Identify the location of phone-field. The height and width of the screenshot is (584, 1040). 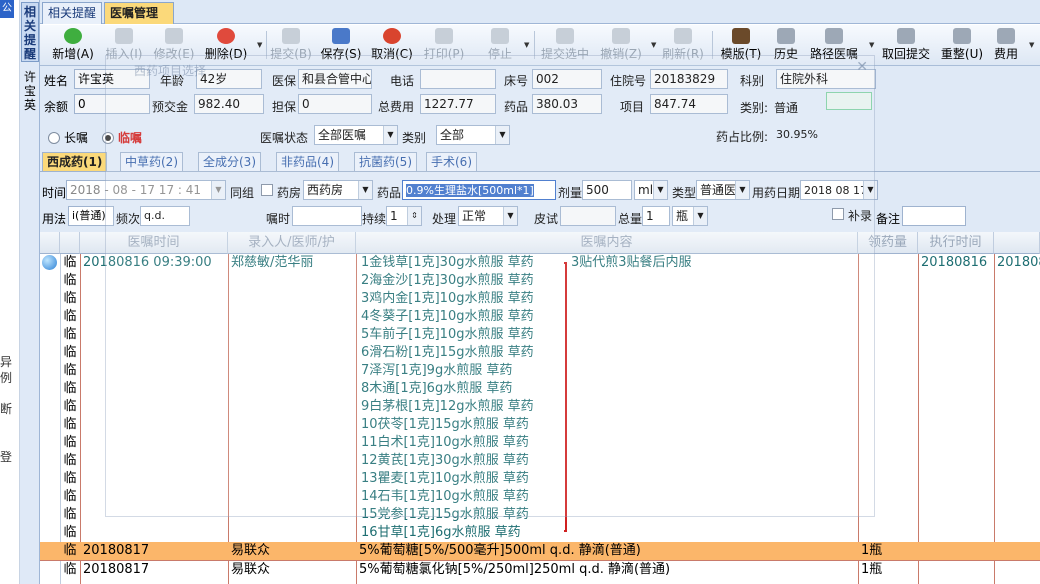
(458, 79).